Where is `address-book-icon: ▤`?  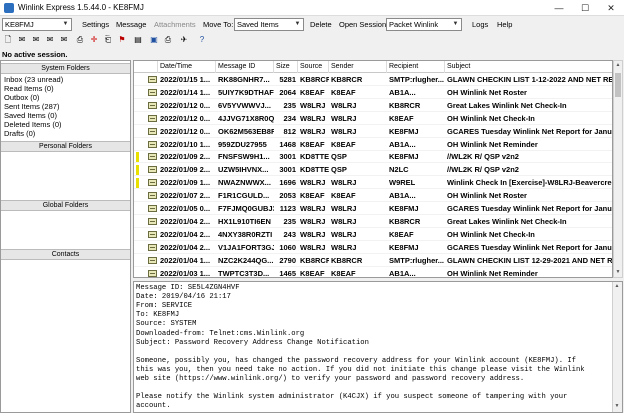
address-book-icon: ▤ is located at coordinates (138, 40).